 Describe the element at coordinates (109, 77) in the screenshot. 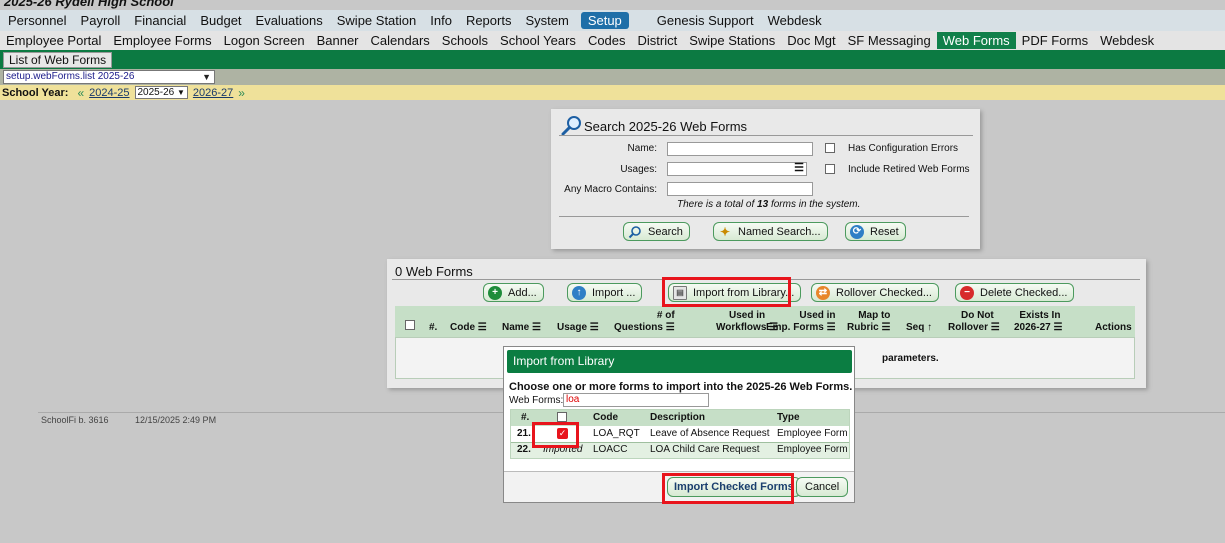

I see `page-select: setup.webForms.list 2025-26 ▼` at that location.